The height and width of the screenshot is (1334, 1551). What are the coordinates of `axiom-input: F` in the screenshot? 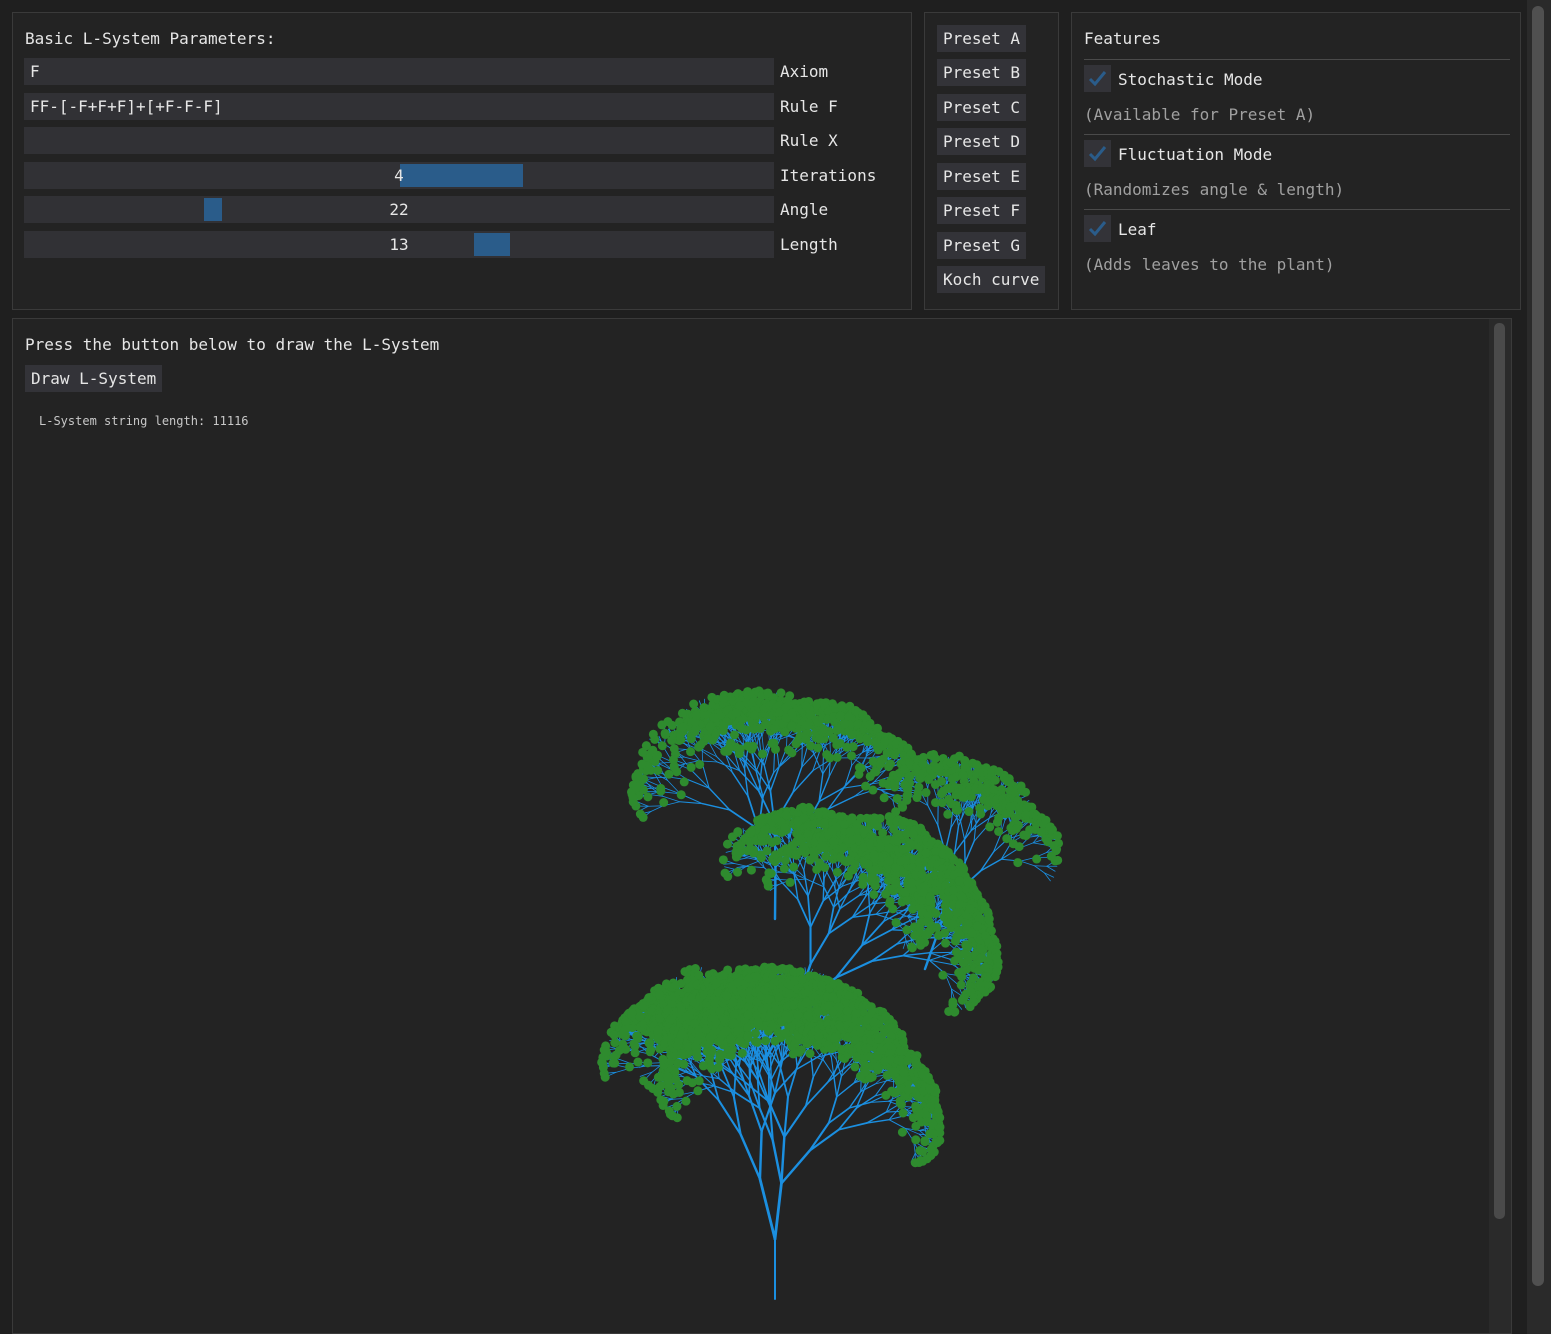 It's located at (399, 71).